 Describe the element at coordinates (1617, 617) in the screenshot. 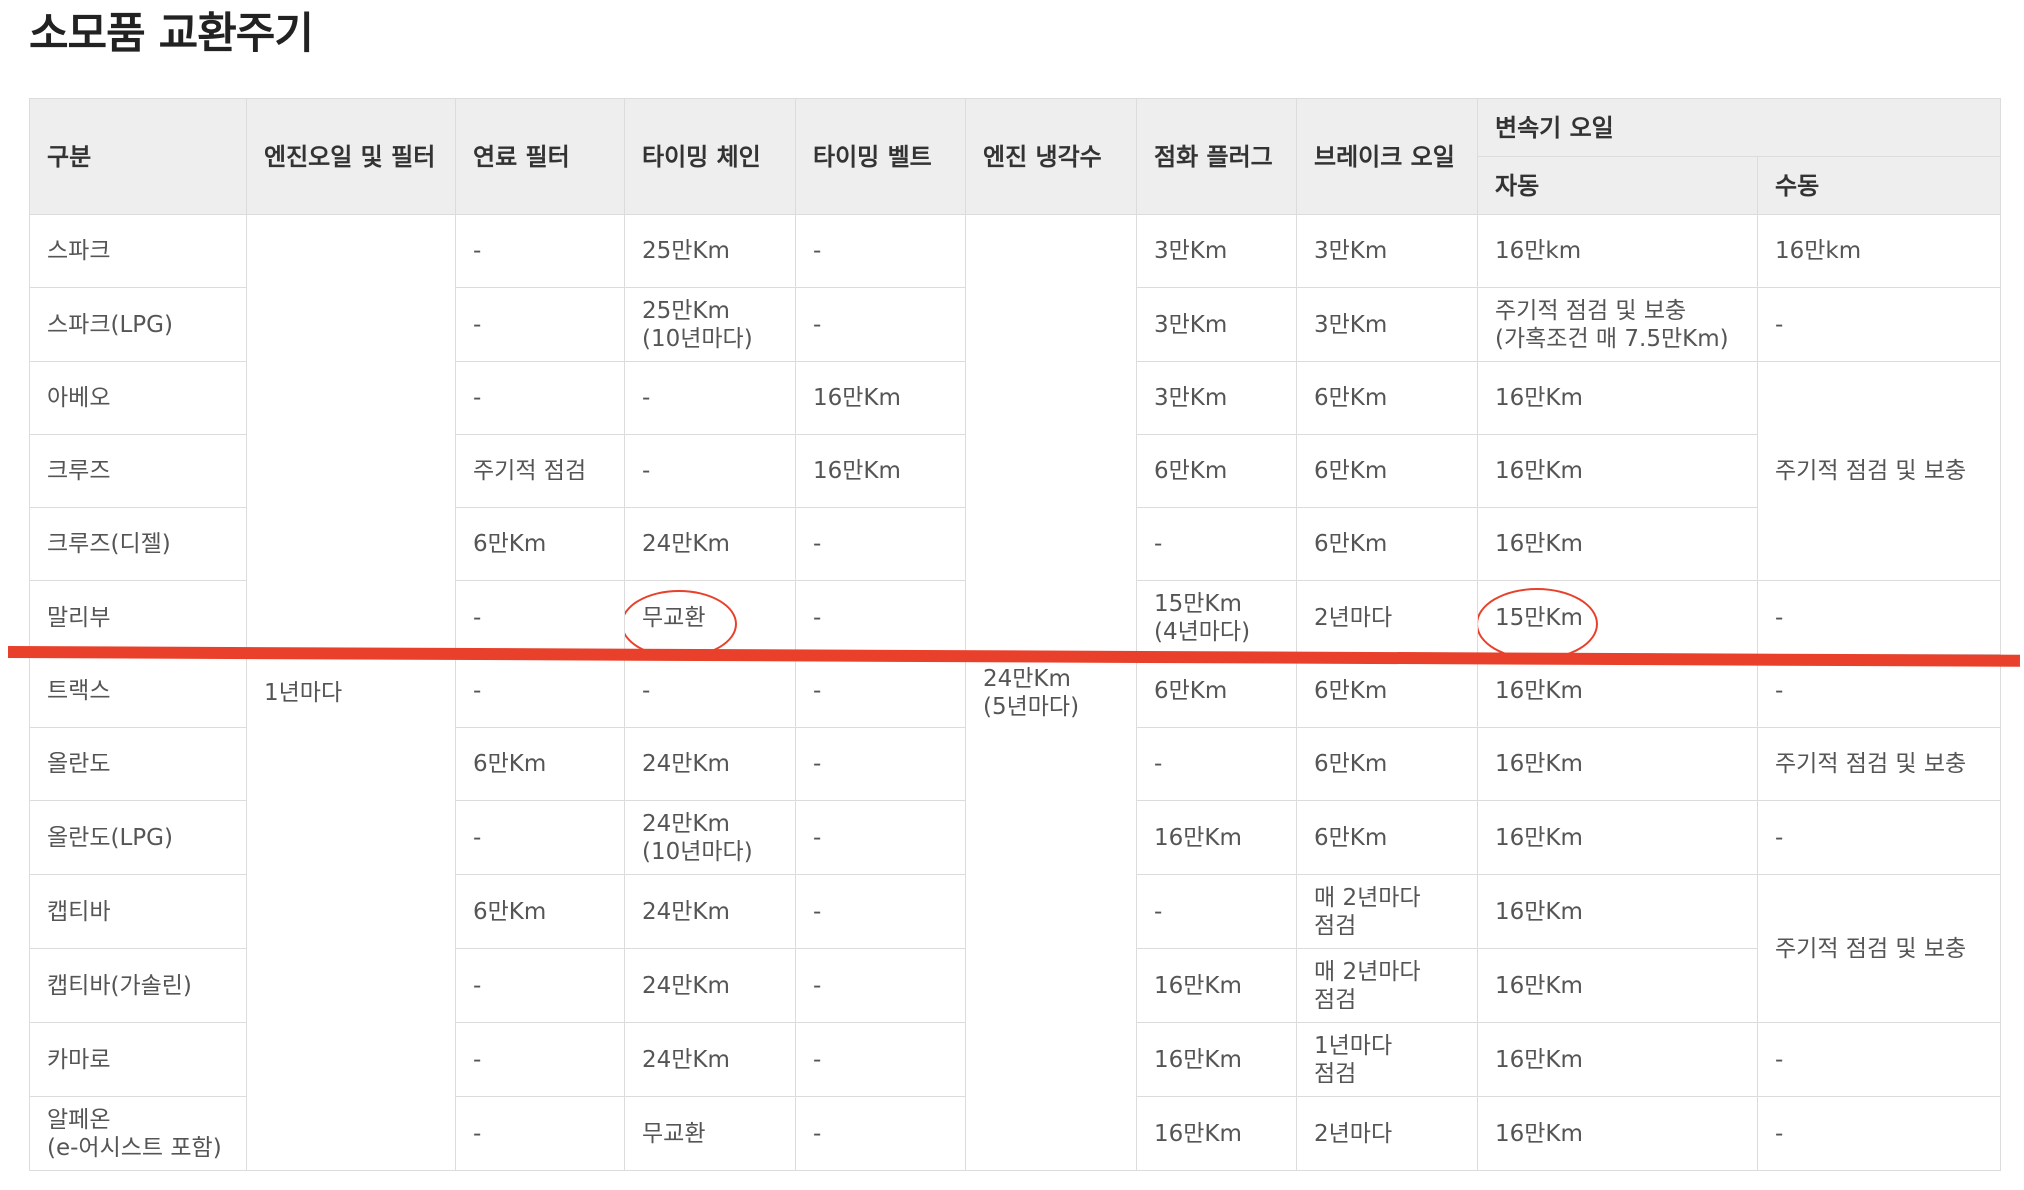

I see `cell-trans-auto: 15만Km` at that location.